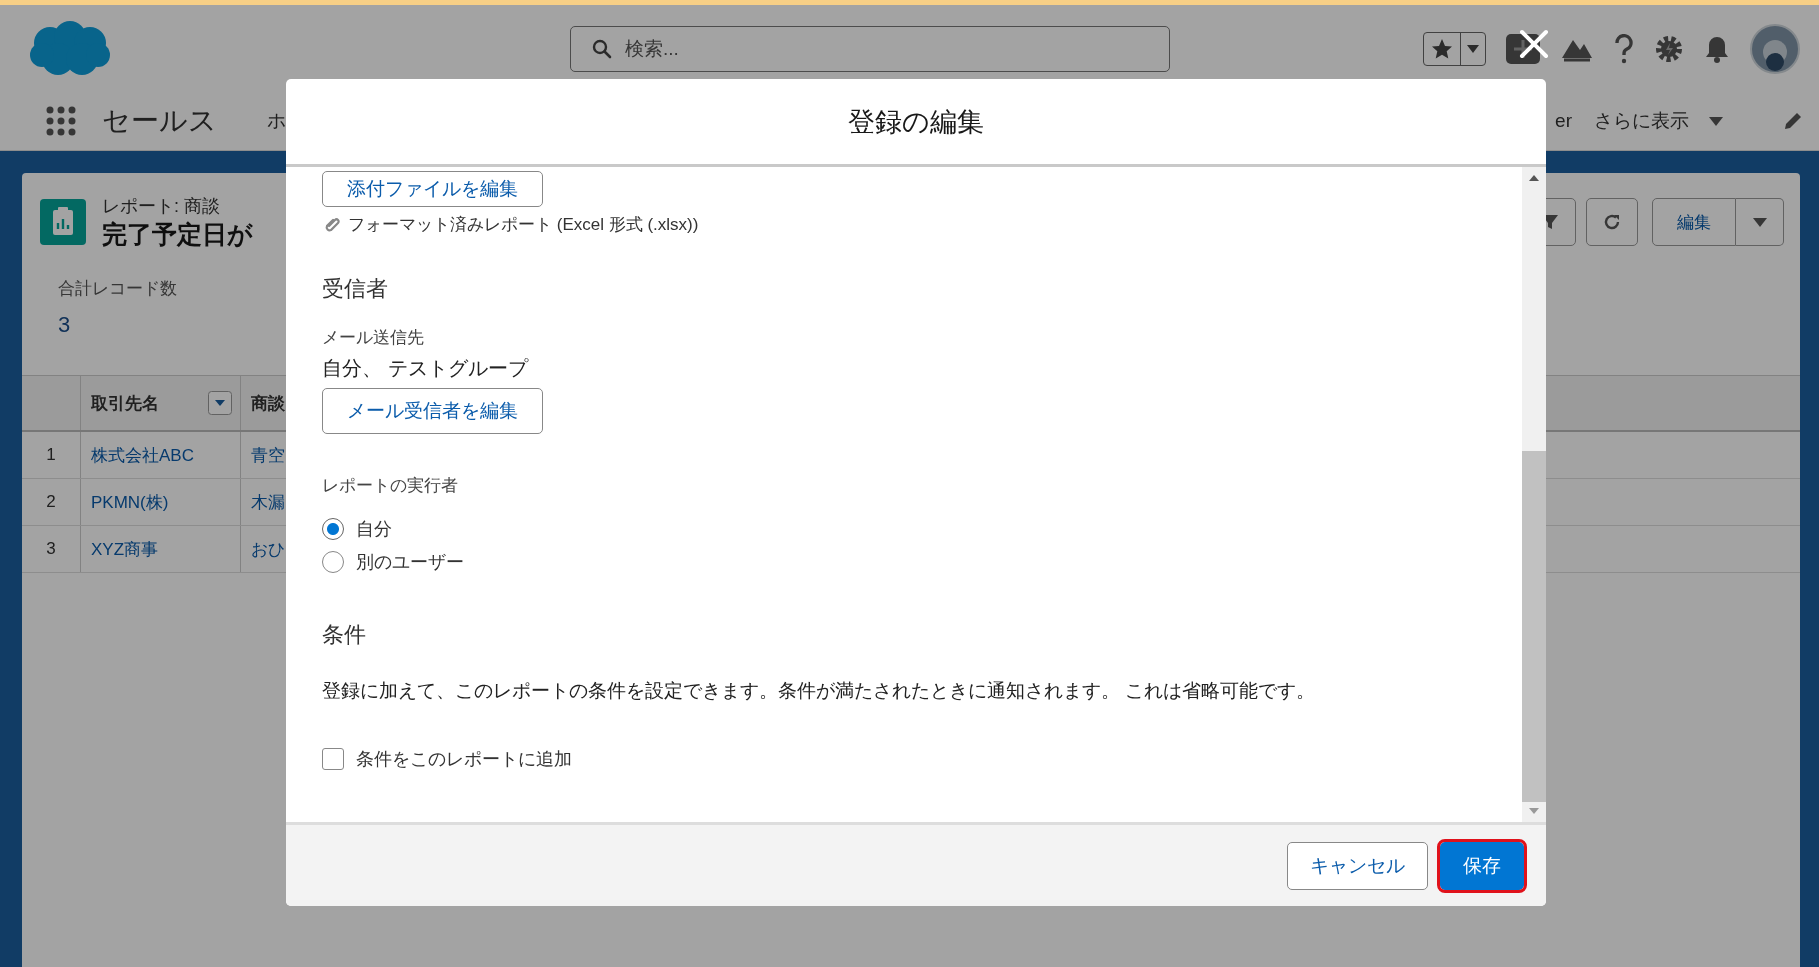  I want to click on app-name: セールス, so click(159, 121).